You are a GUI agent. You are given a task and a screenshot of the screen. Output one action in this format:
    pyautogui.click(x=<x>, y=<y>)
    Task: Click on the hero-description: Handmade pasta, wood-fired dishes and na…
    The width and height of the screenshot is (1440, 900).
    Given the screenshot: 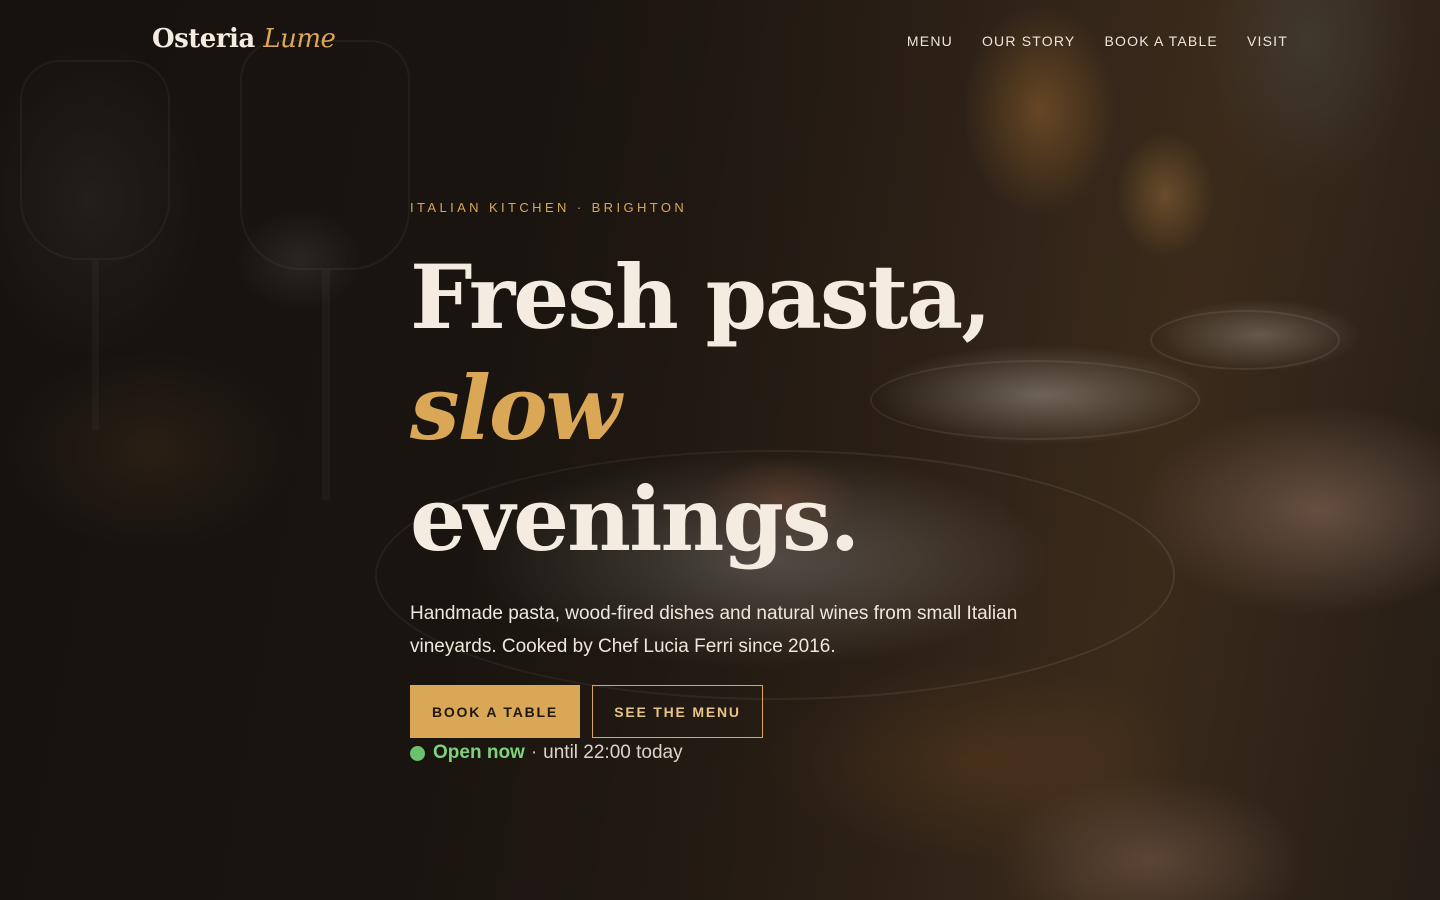 What is the action you would take?
    pyautogui.click(x=714, y=630)
    